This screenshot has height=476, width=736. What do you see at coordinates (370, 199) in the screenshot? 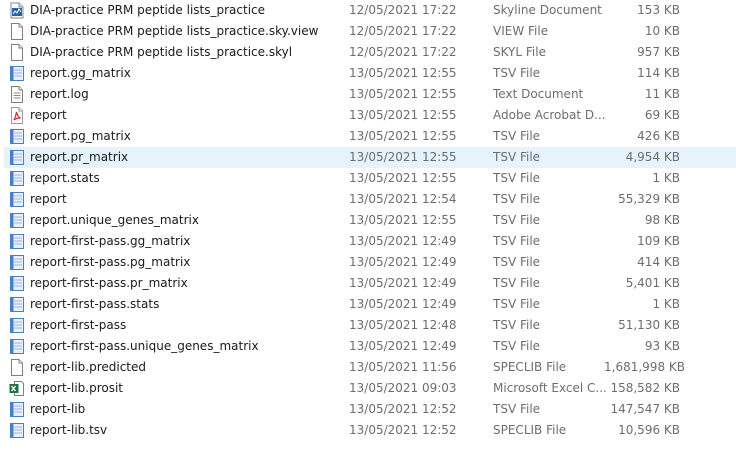
I see `file-row: report 13/05/2021 12:54 TSV File 55,329 KB` at bounding box center [370, 199].